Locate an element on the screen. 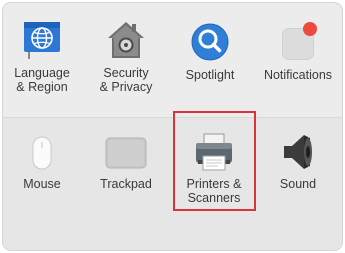 Image resolution: width=345 pixels, height=253 pixels. magnifier-icon is located at coordinates (210, 42).